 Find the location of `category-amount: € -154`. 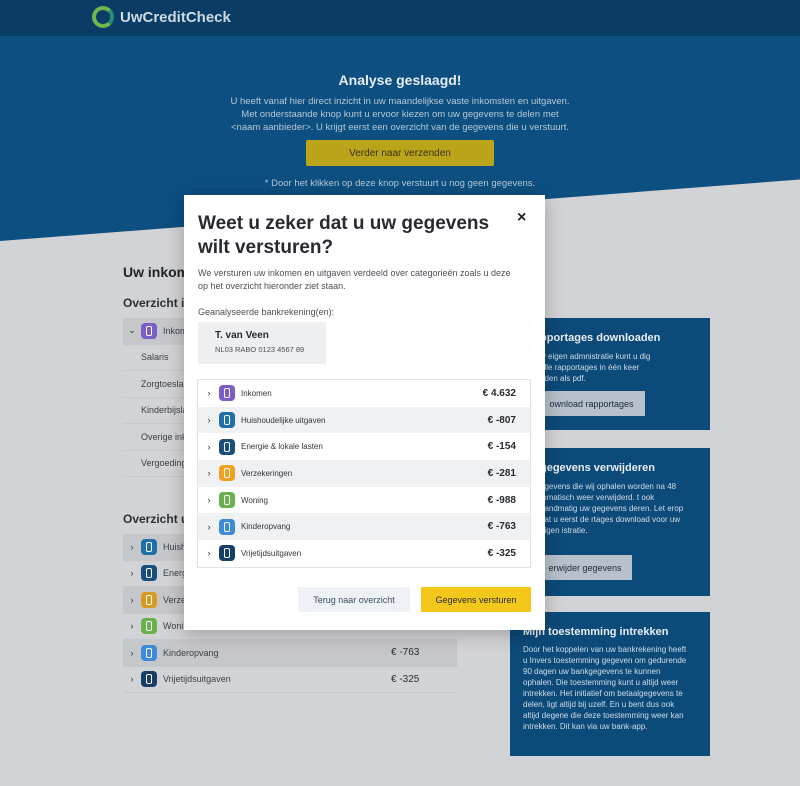

category-amount: € -154 is located at coordinates (501, 447).